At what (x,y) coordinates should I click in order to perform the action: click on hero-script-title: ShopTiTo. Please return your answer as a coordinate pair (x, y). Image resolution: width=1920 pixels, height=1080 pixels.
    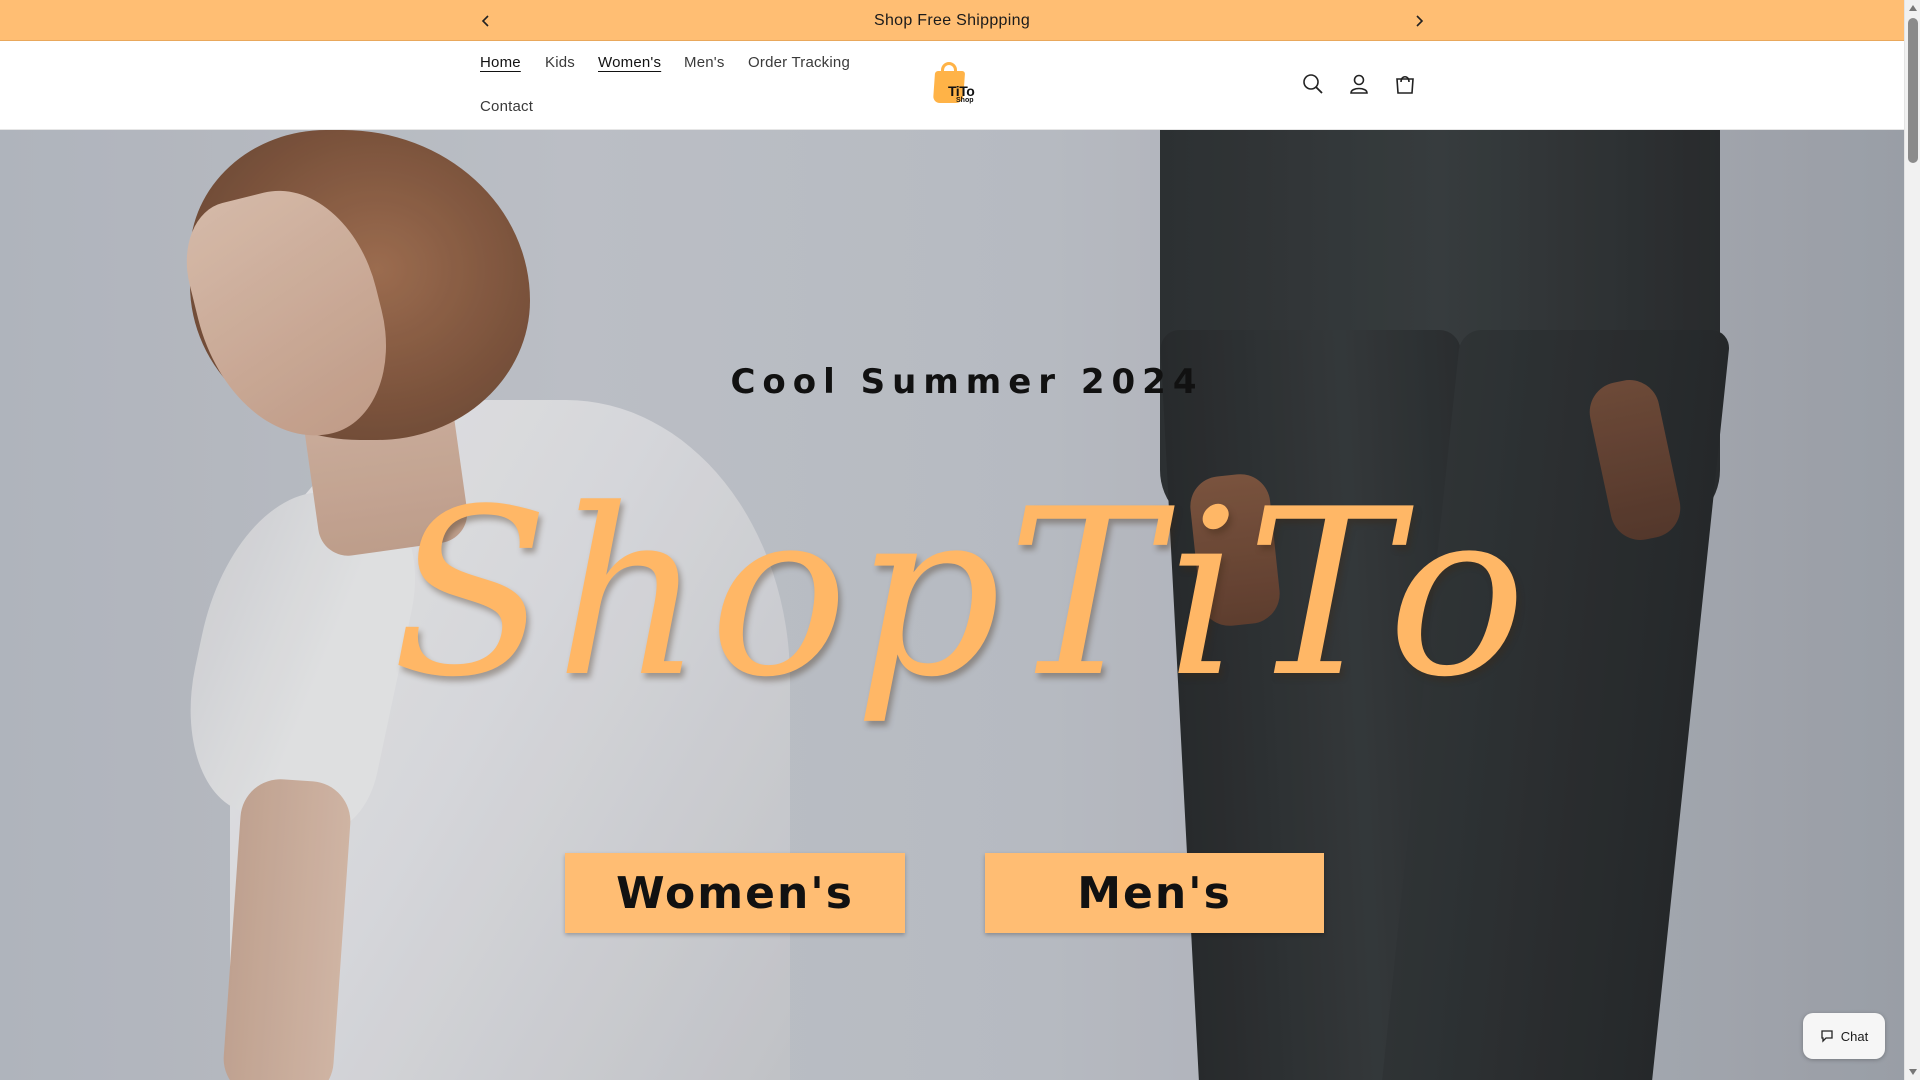
    Looking at the image, I should click on (962, 594).